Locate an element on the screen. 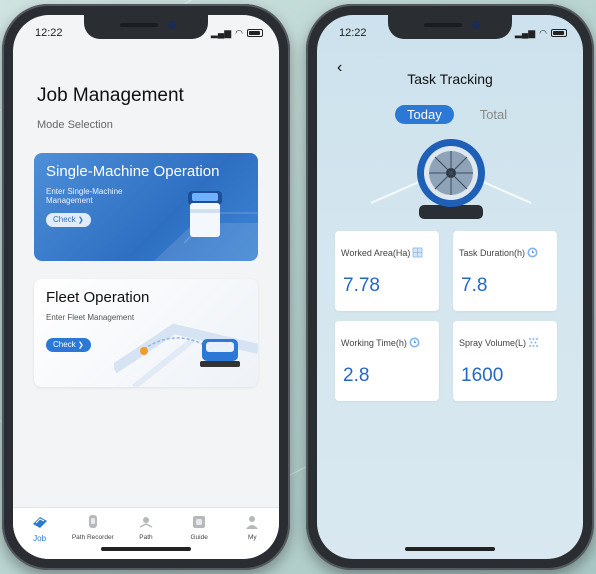 The image size is (596, 574). fleet-card-title: Fleet Operation is located at coordinates (98, 297).